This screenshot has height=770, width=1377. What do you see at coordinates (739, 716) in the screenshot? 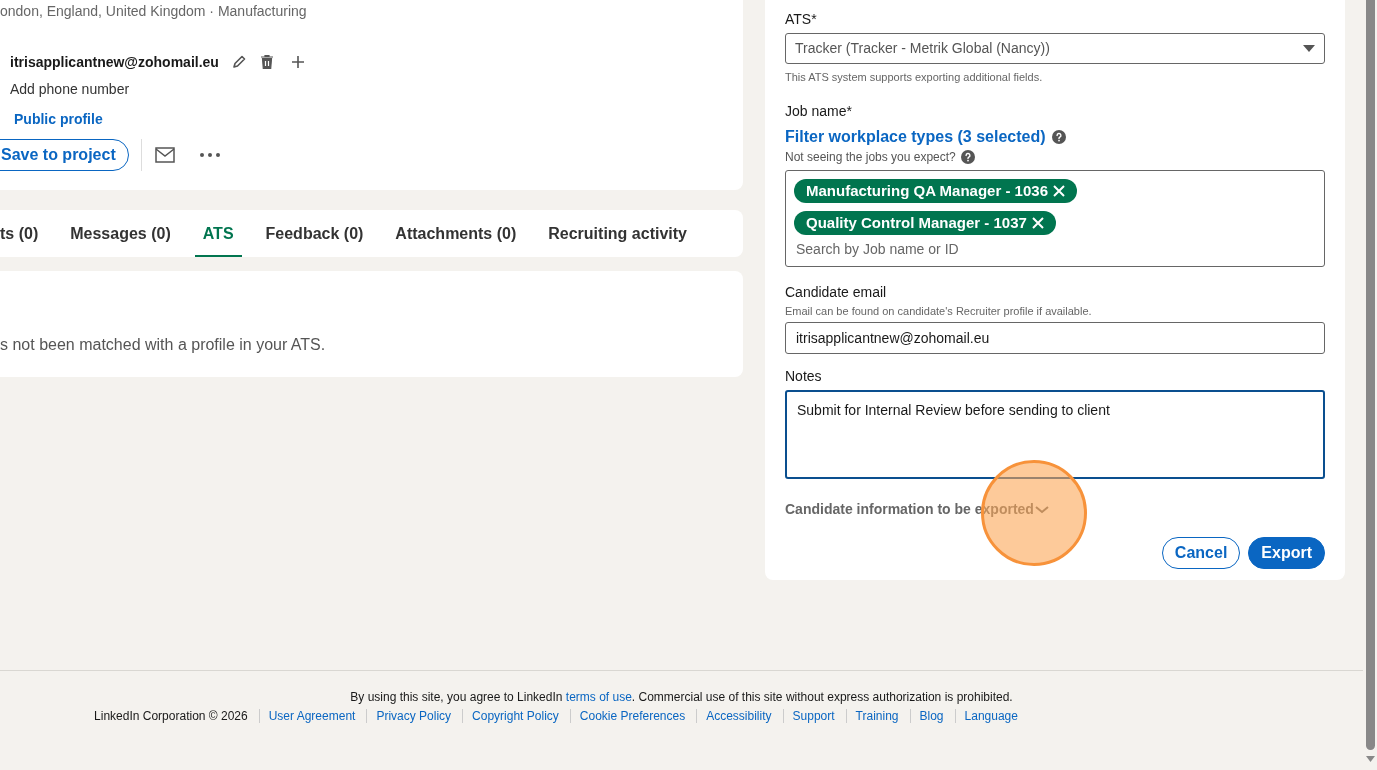
I see `footer-link: Accessibility` at bounding box center [739, 716].